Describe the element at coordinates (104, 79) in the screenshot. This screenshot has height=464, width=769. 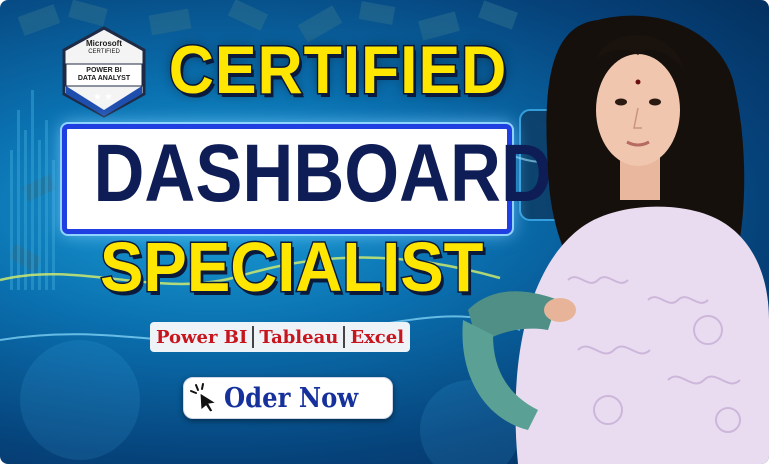
I see `badge-line2: DATA ANALYST` at that location.